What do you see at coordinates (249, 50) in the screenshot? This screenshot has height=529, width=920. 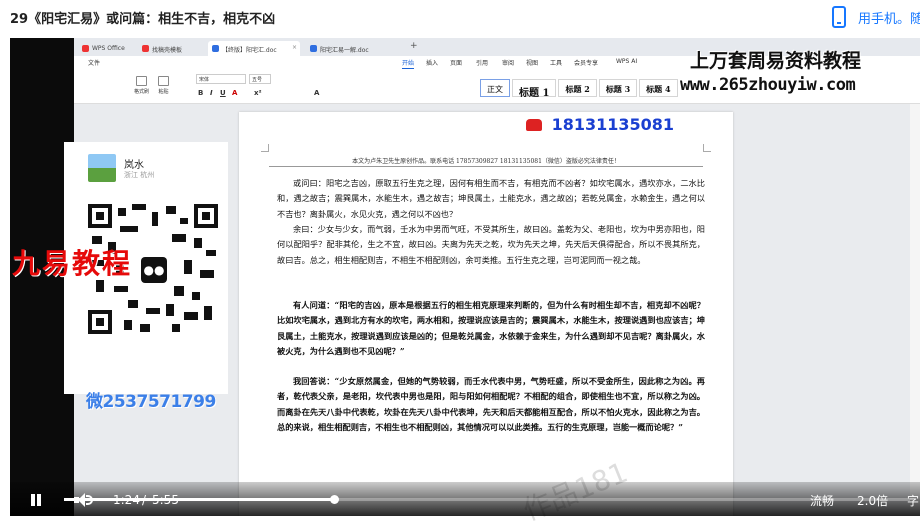 I see `tab-label: 【终版】阳宅汇.doc` at bounding box center [249, 50].